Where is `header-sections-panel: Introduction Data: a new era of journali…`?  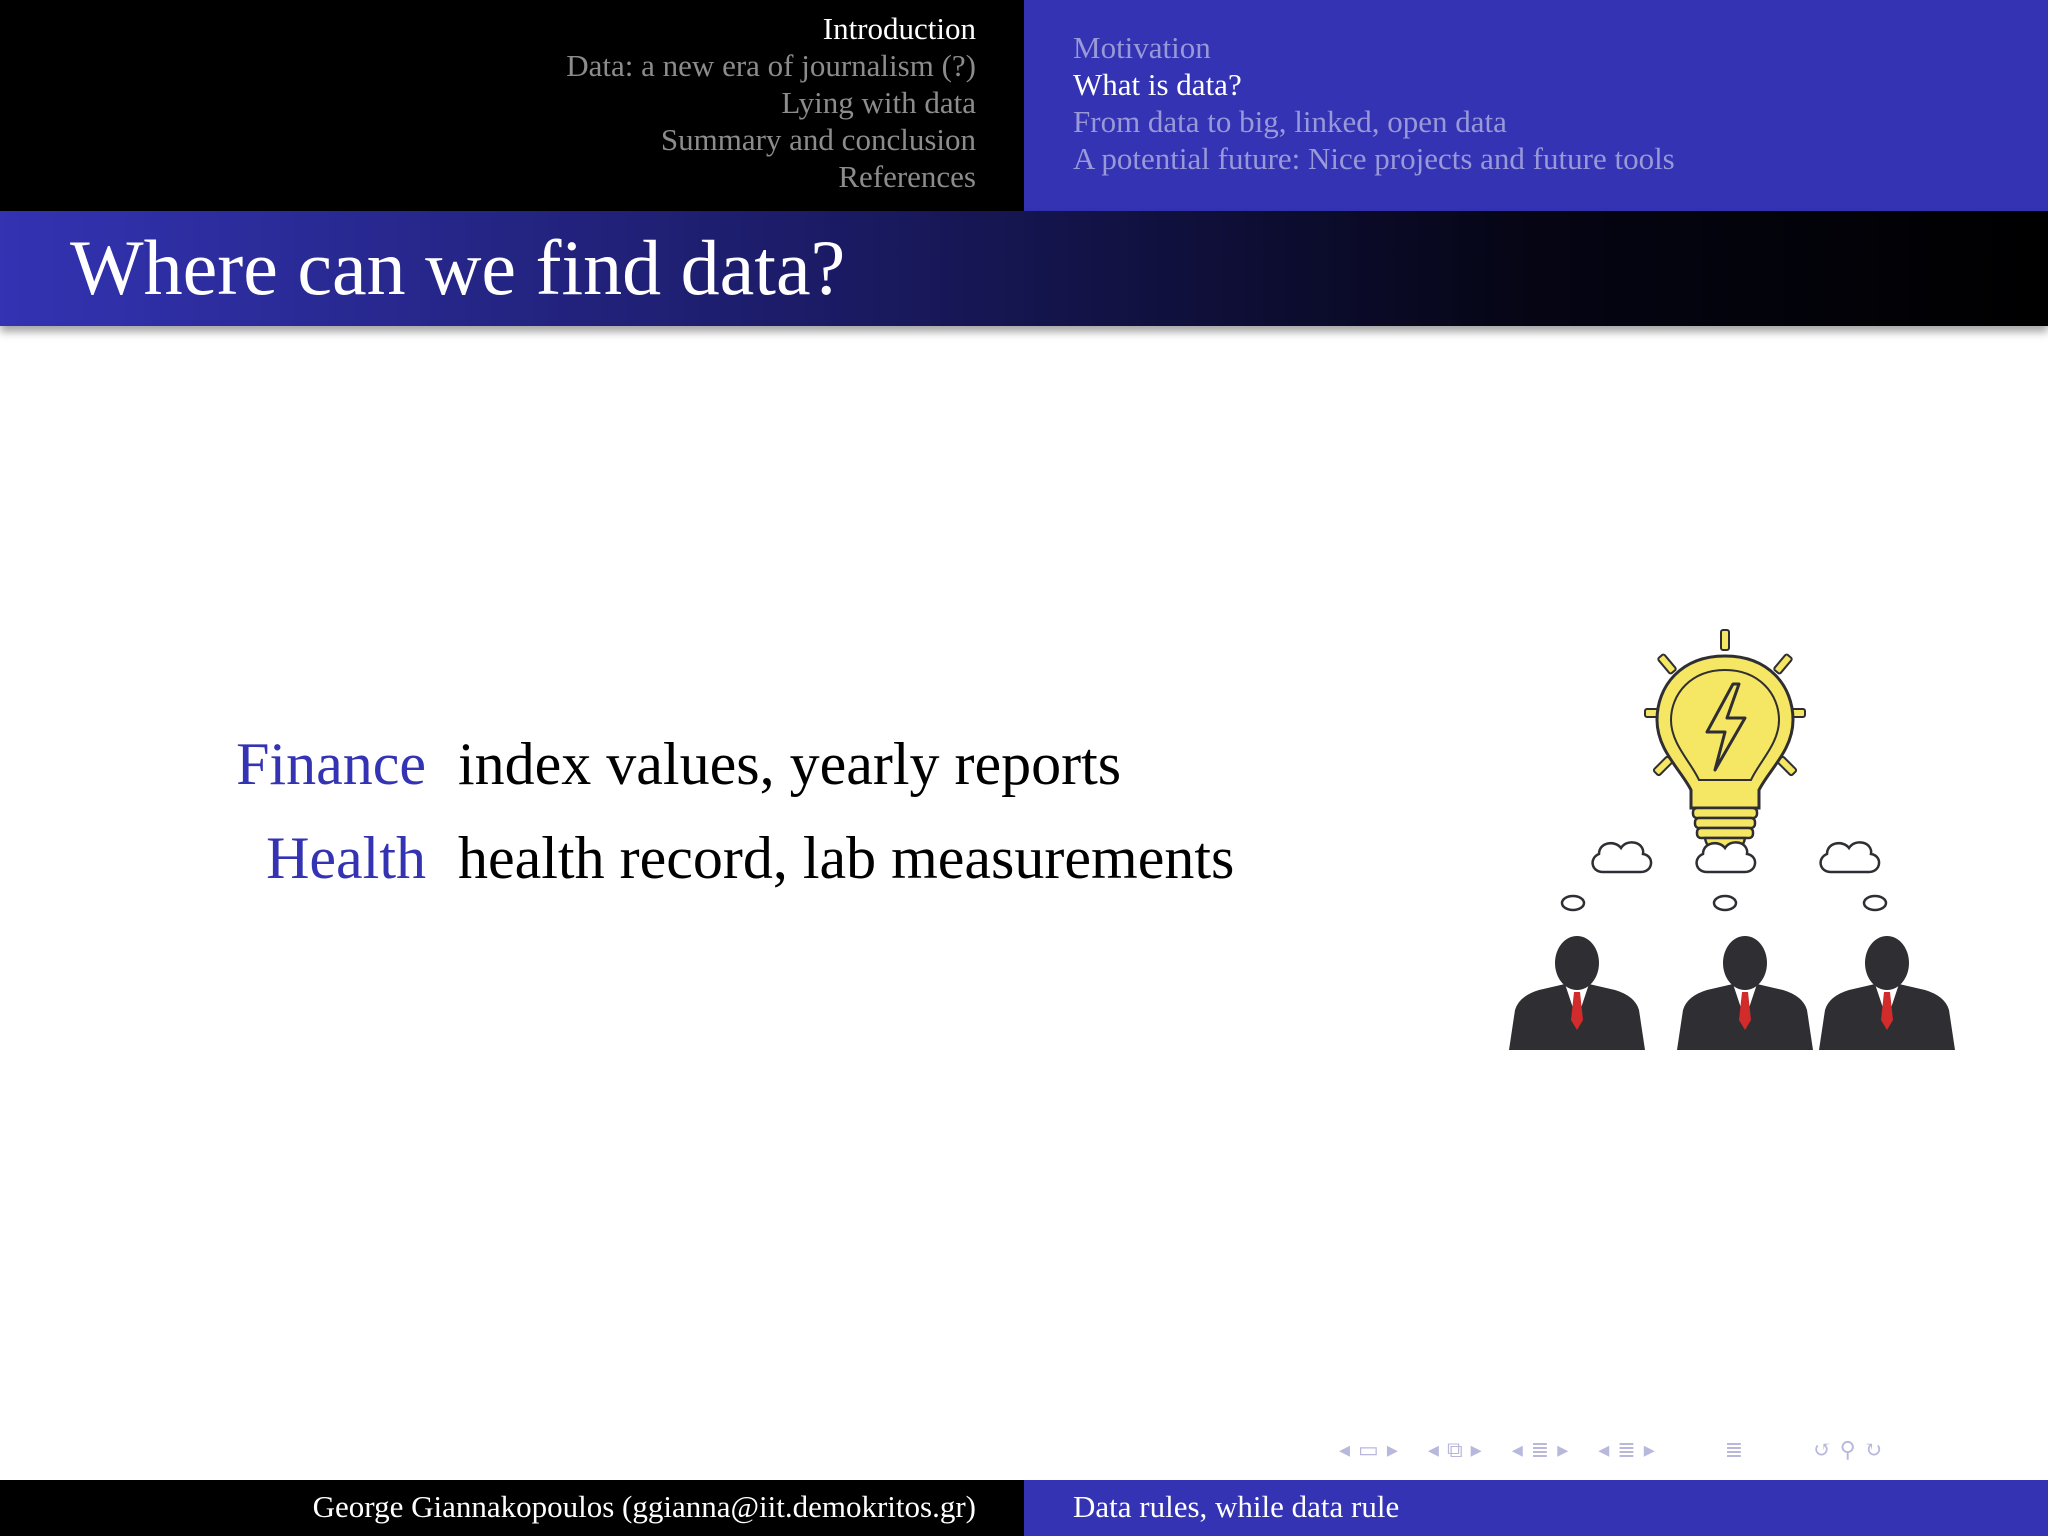 header-sections-panel: Introduction Data: a new era of journali… is located at coordinates (512, 105).